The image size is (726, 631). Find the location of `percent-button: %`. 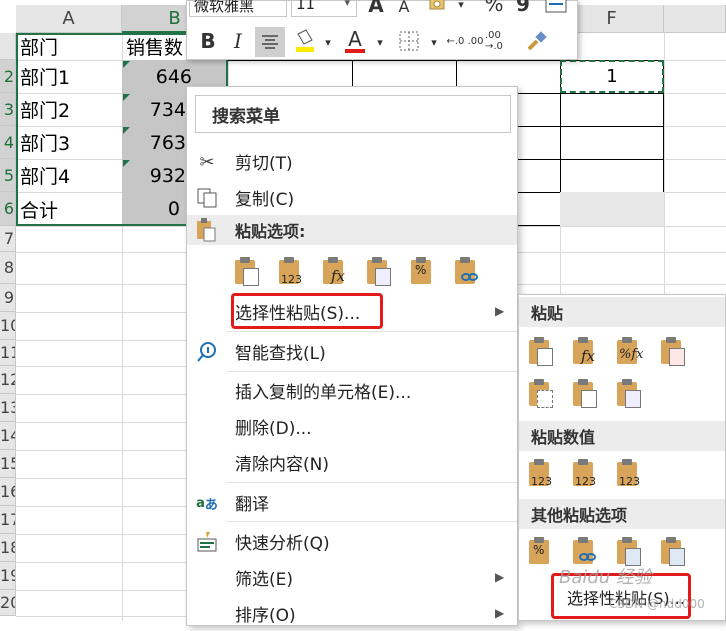

percent-button: % is located at coordinates (494, 8).